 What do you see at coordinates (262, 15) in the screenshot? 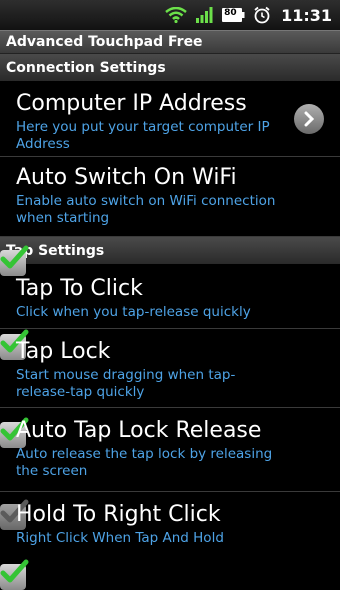
I see `alarm-icon` at bounding box center [262, 15].